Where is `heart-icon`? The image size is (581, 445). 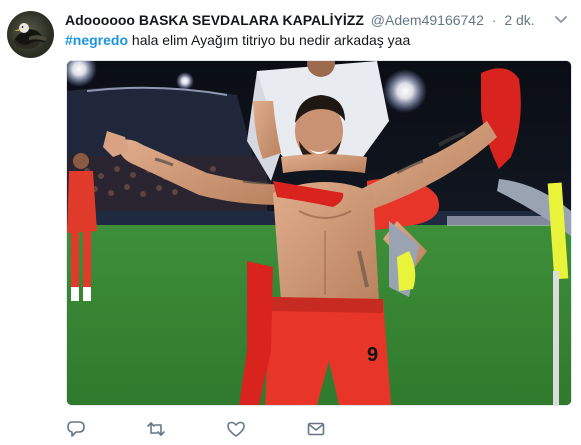 heart-icon is located at coordinates (236, 429).